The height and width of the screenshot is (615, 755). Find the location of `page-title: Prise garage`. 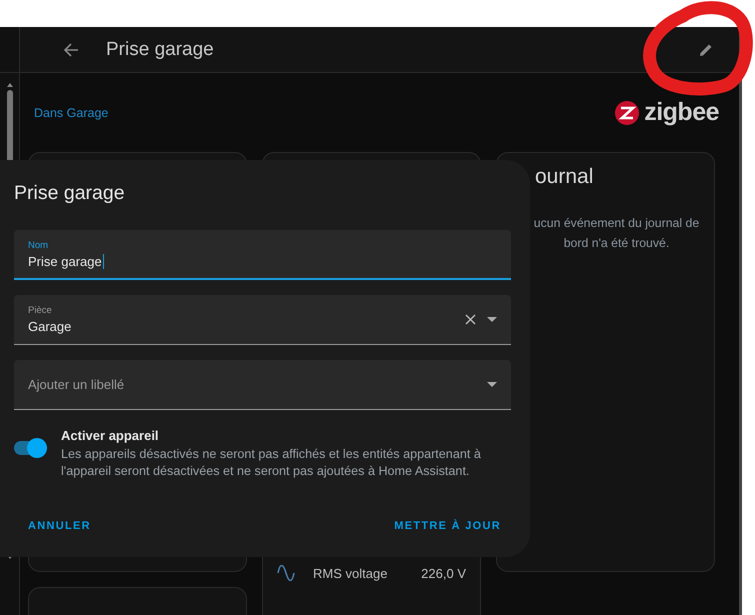

page-title: Prise garage is located at coordinates (160, 49).